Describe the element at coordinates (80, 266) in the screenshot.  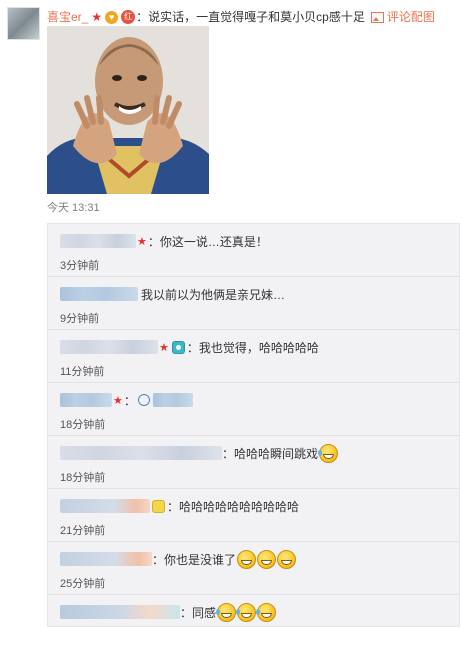
I see `reply-time: 3分钟前` at that location.